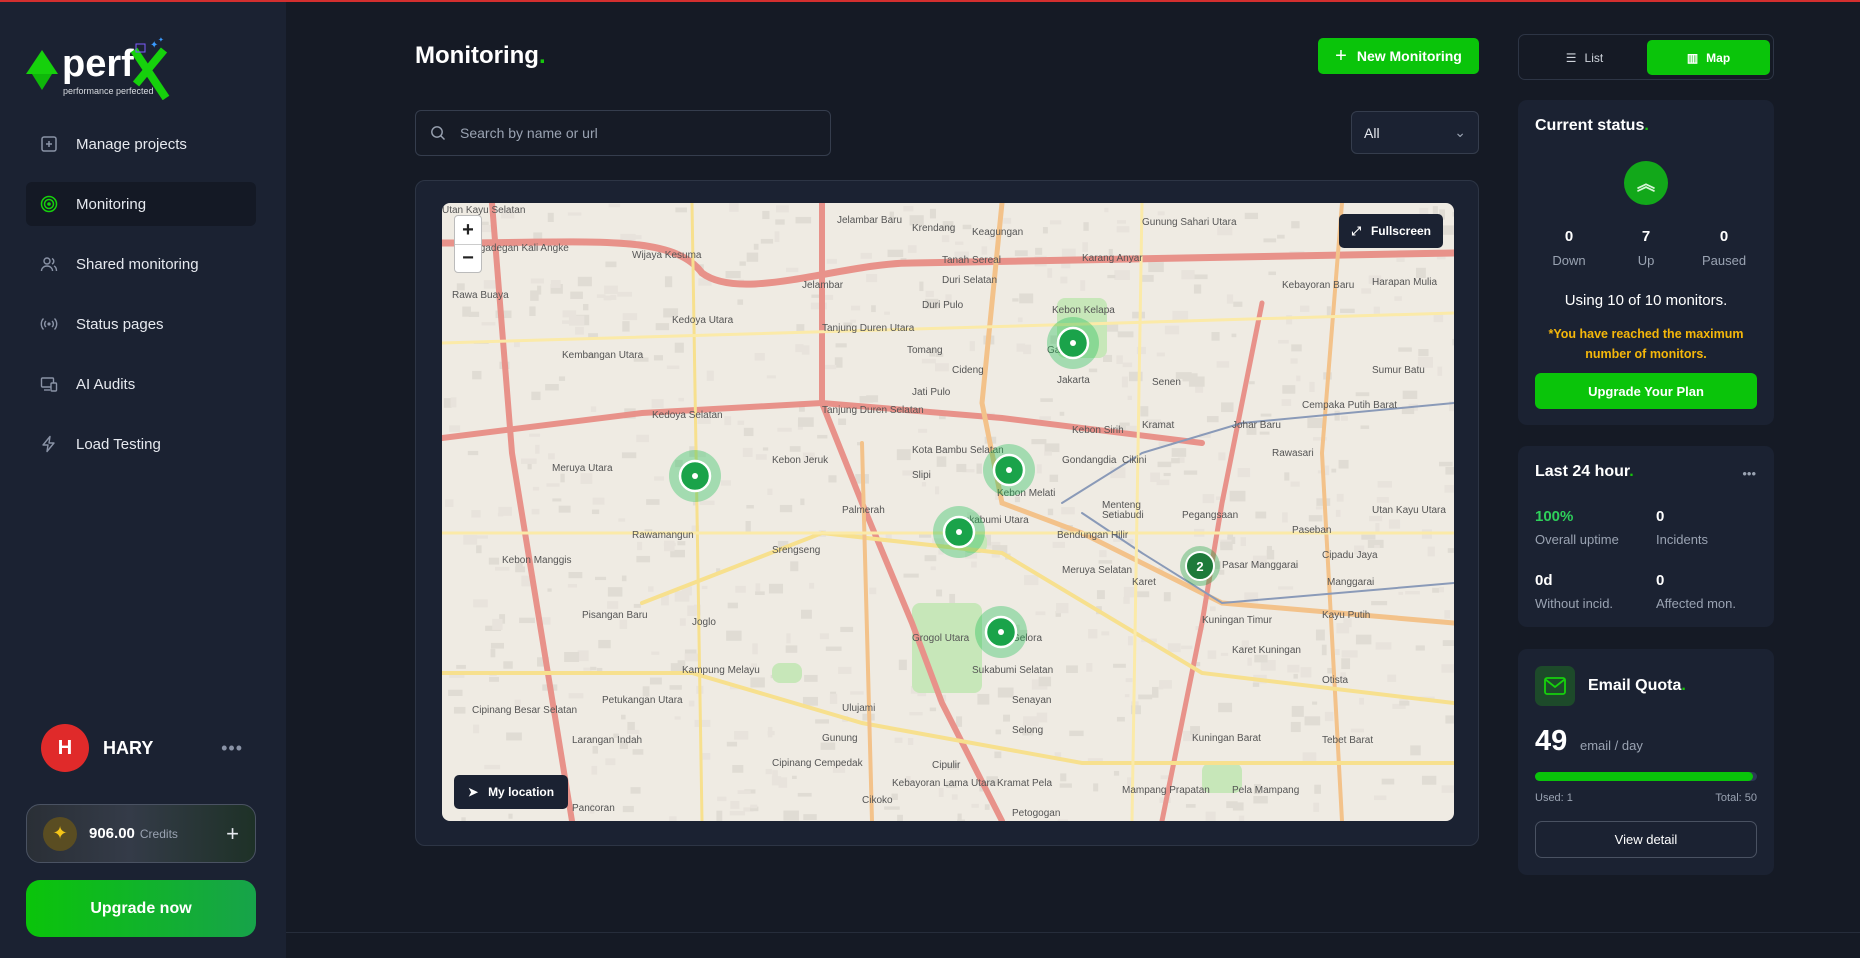  What do you see at coordinates (141, 204) in the screenshot?
I see `sidebar-item-monitoring: Monitoring` at bounding box center [141, 204].